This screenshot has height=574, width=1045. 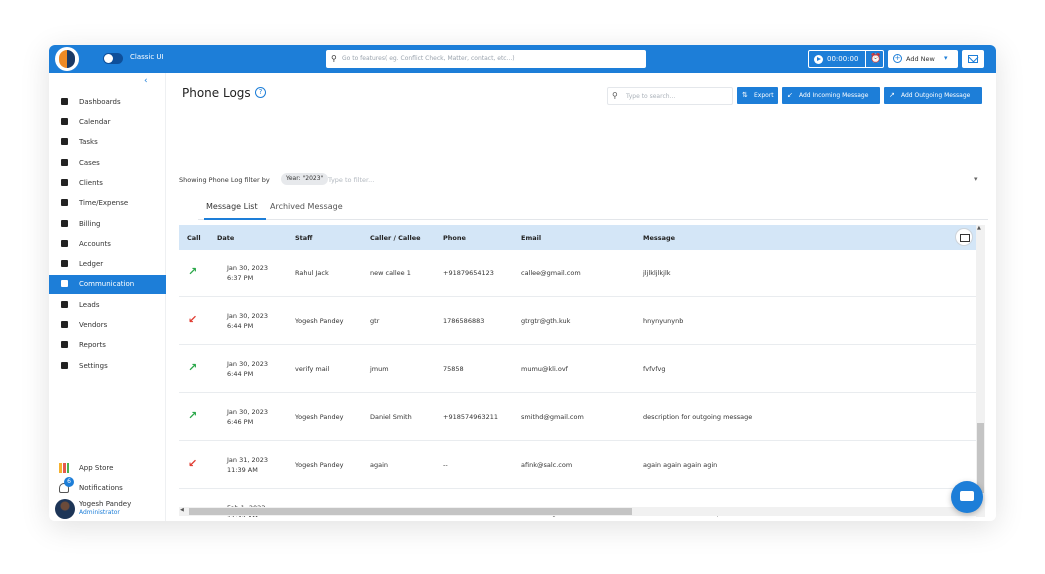 I want to click on sidebar-item-clients: Clients, so click(x=107, y=183).